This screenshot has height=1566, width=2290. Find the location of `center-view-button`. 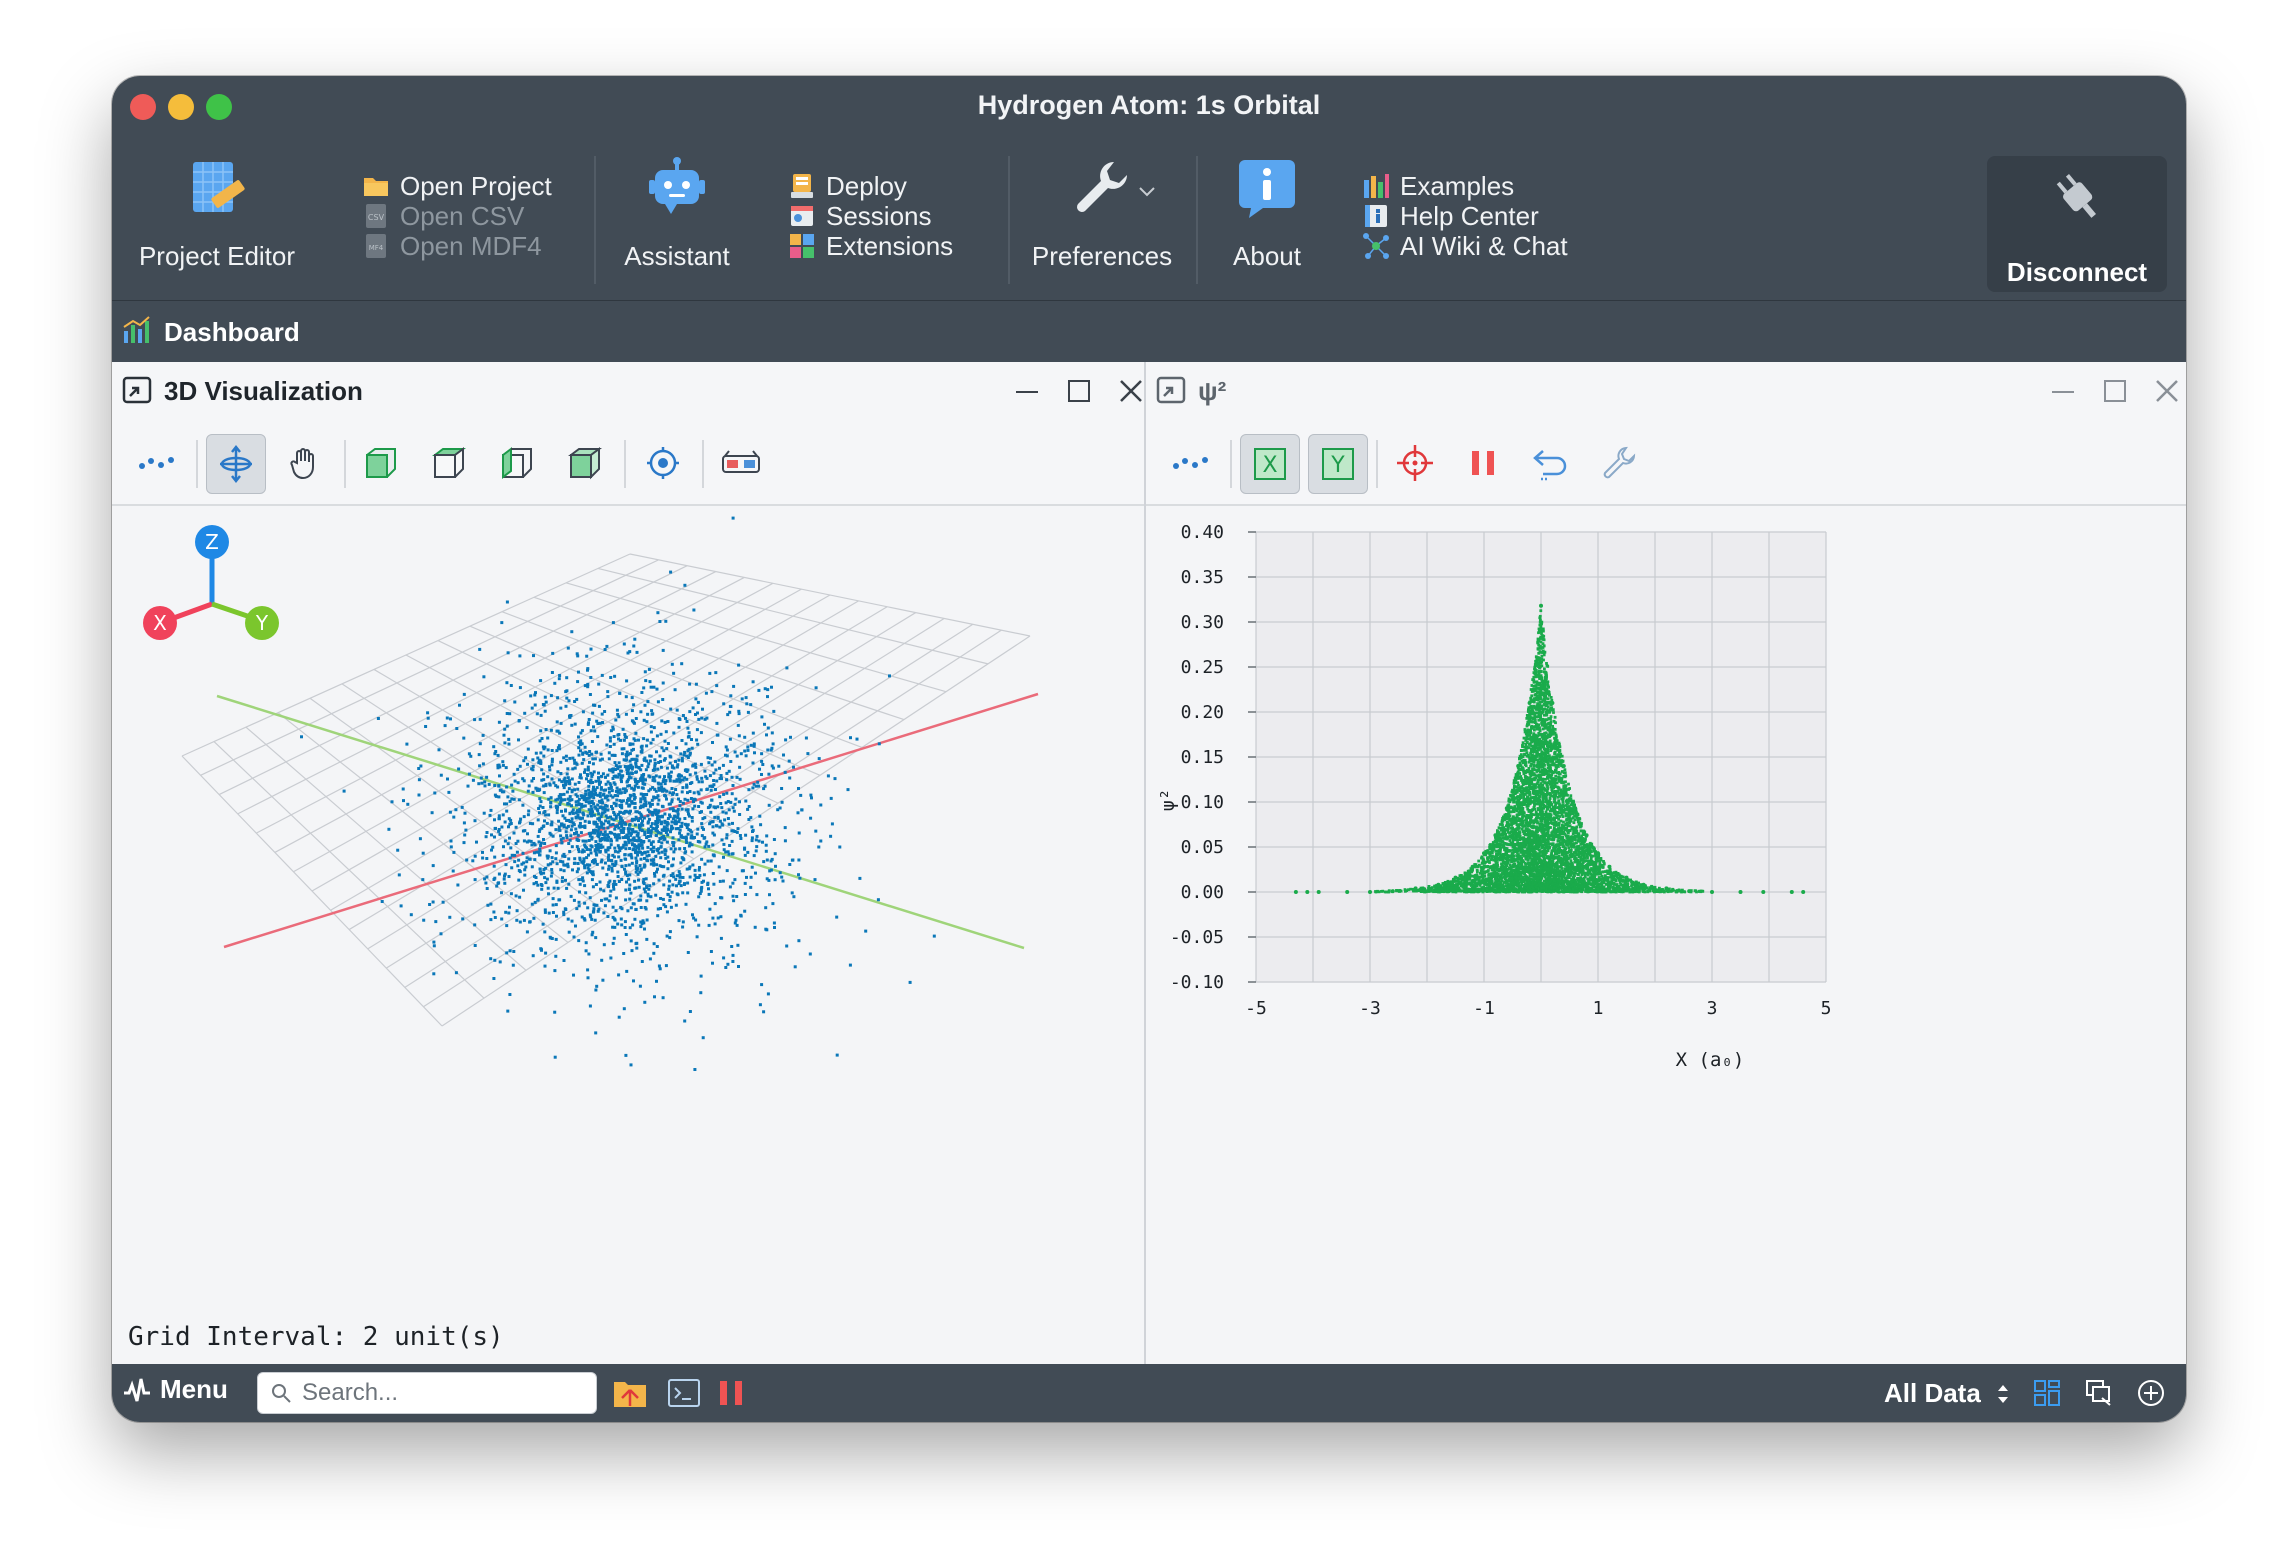

center-view-button is located at coordinates (663, 463).